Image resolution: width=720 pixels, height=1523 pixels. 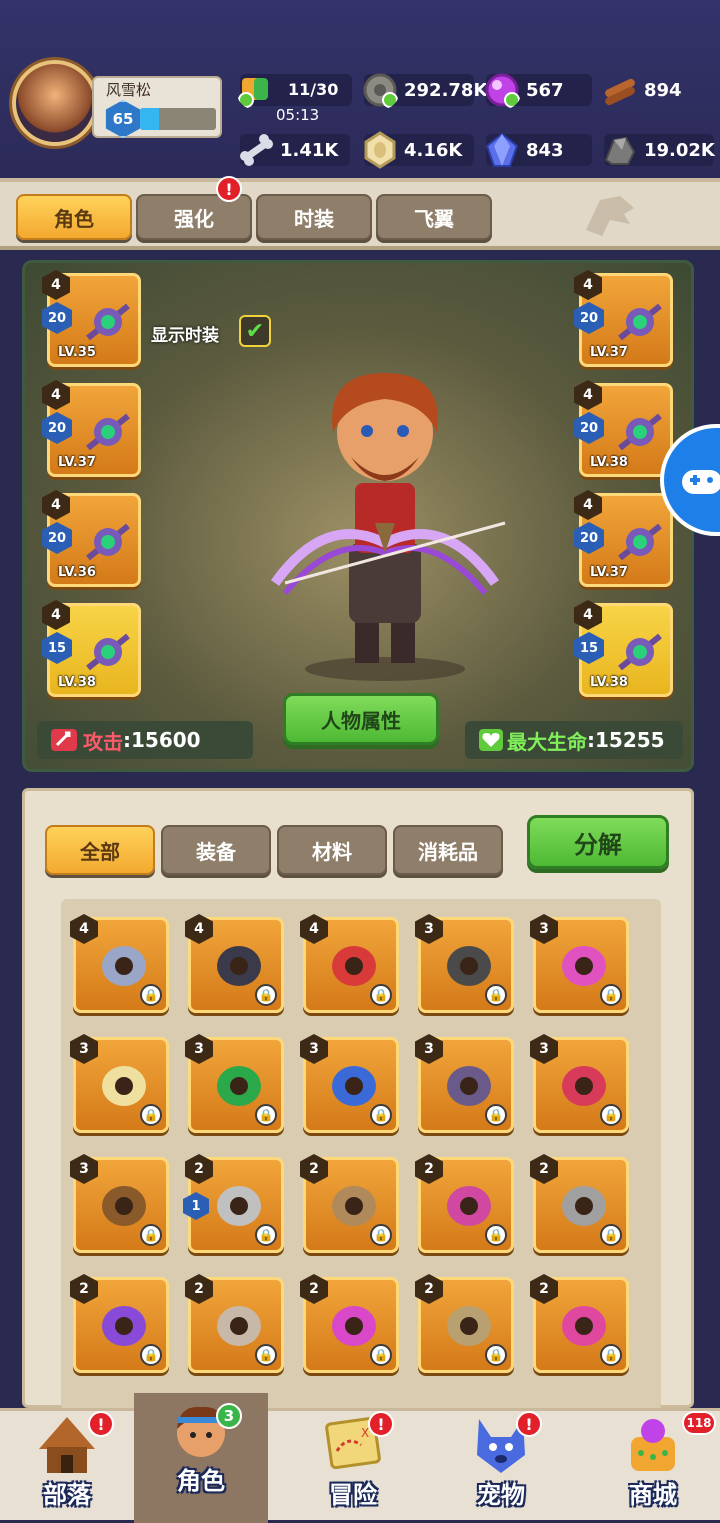 What do you see at coordinates (657, 90) in the screenshot?
I see `wood-counter: 894` at bounding box center [657, 90].